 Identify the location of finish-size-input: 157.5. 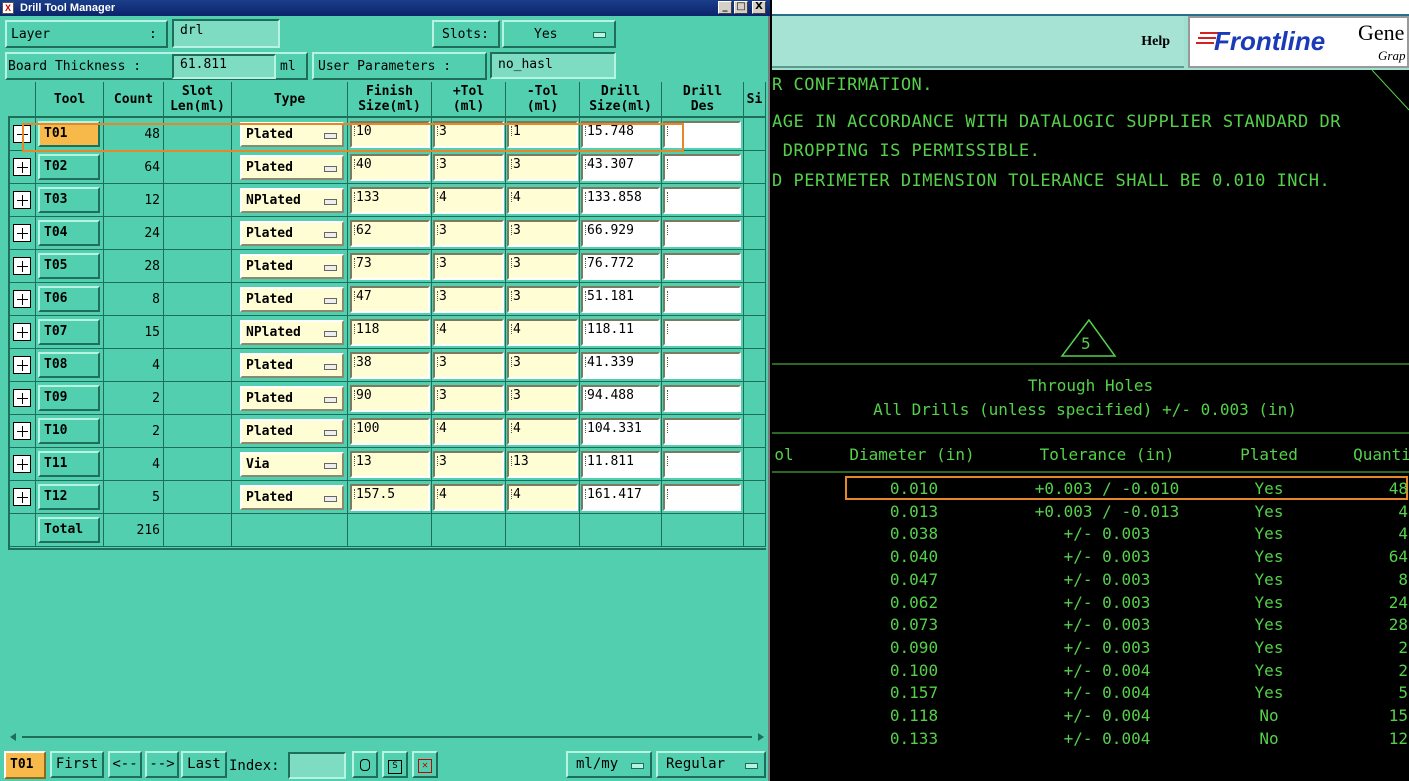
(390, 497).